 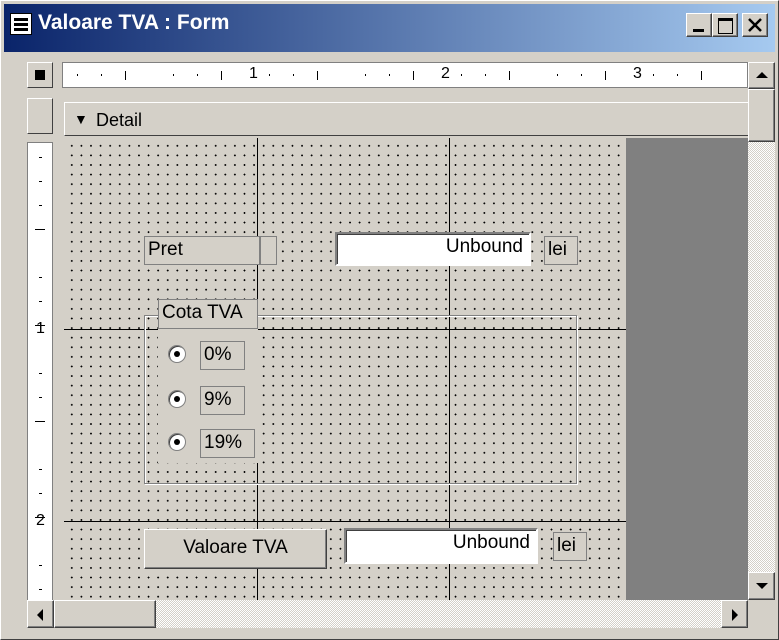 What do you see at coordinates (208, 314) in the screenshot?
I see `option-group-label: Cota TVA` at bounding box center [208, 314].